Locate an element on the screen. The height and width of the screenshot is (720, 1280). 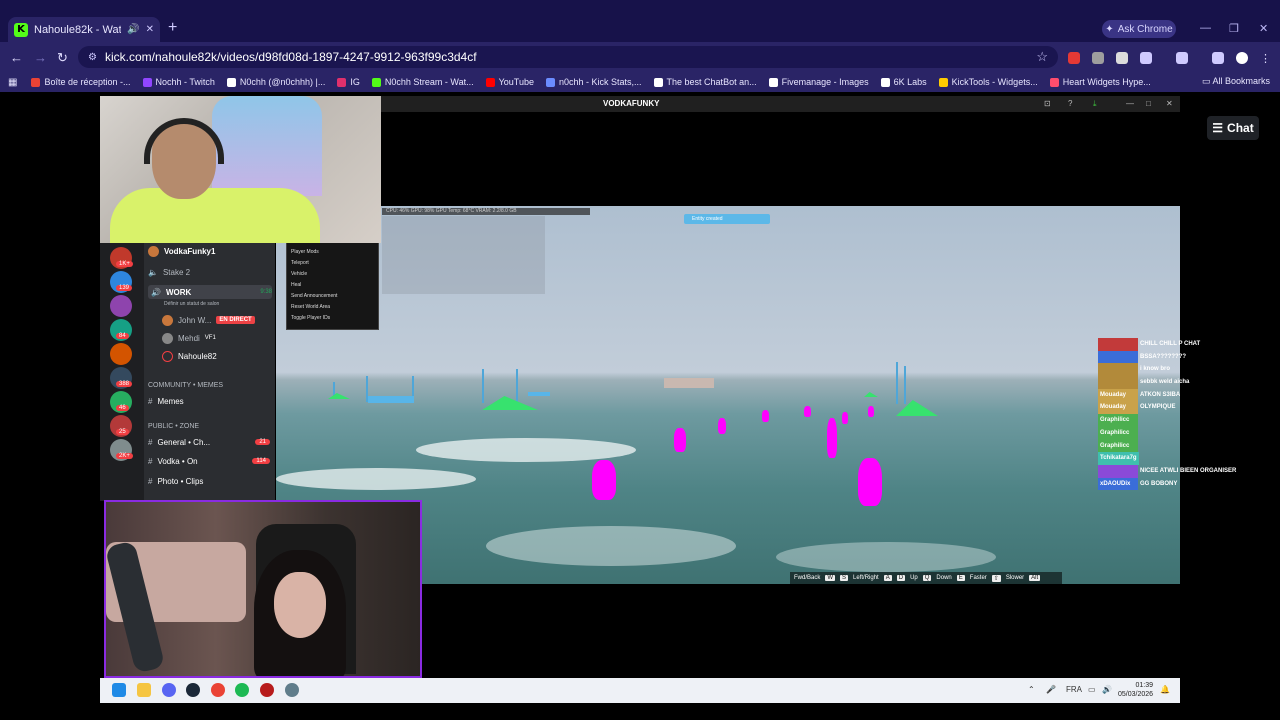
close-tab-icon: ✕ is located at coordinates (150, 29).